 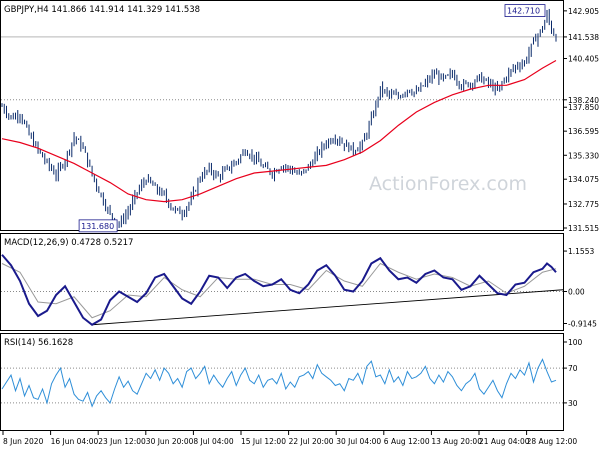 What do you see at coordinates (573, 403) in the screenshot?
I see `rsi-tick-label: 30` at bounding box center [573, 403].